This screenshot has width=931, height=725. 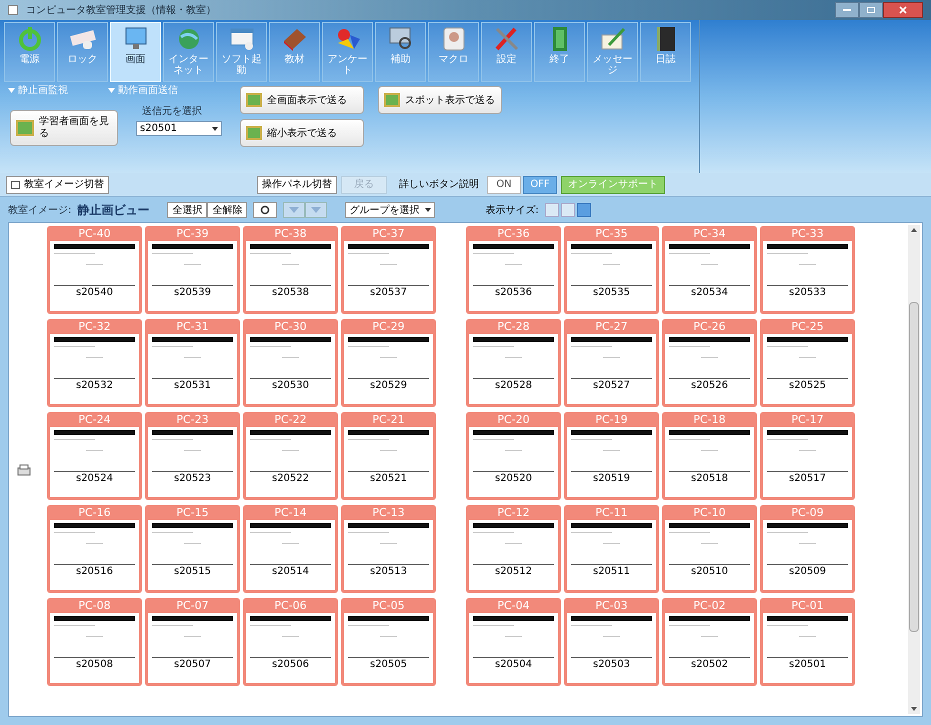 What do you see at coordinates (389, 479) in the screenshot?
I see `user-id: s20521` at bounding box center [389, 479].